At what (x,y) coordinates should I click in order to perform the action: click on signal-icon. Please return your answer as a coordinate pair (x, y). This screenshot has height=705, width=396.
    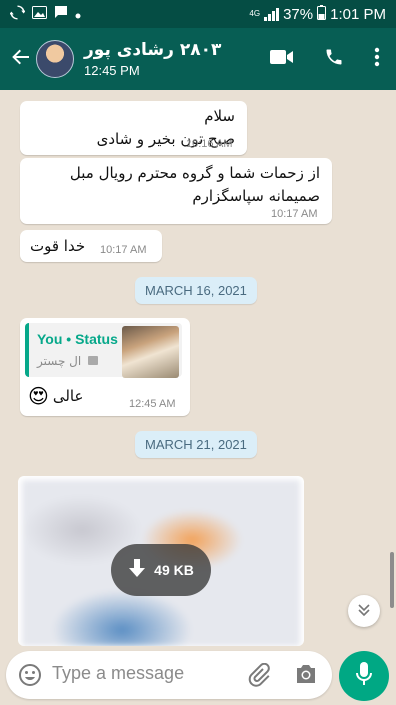
    Looking at the image, I should click on (272, 14).